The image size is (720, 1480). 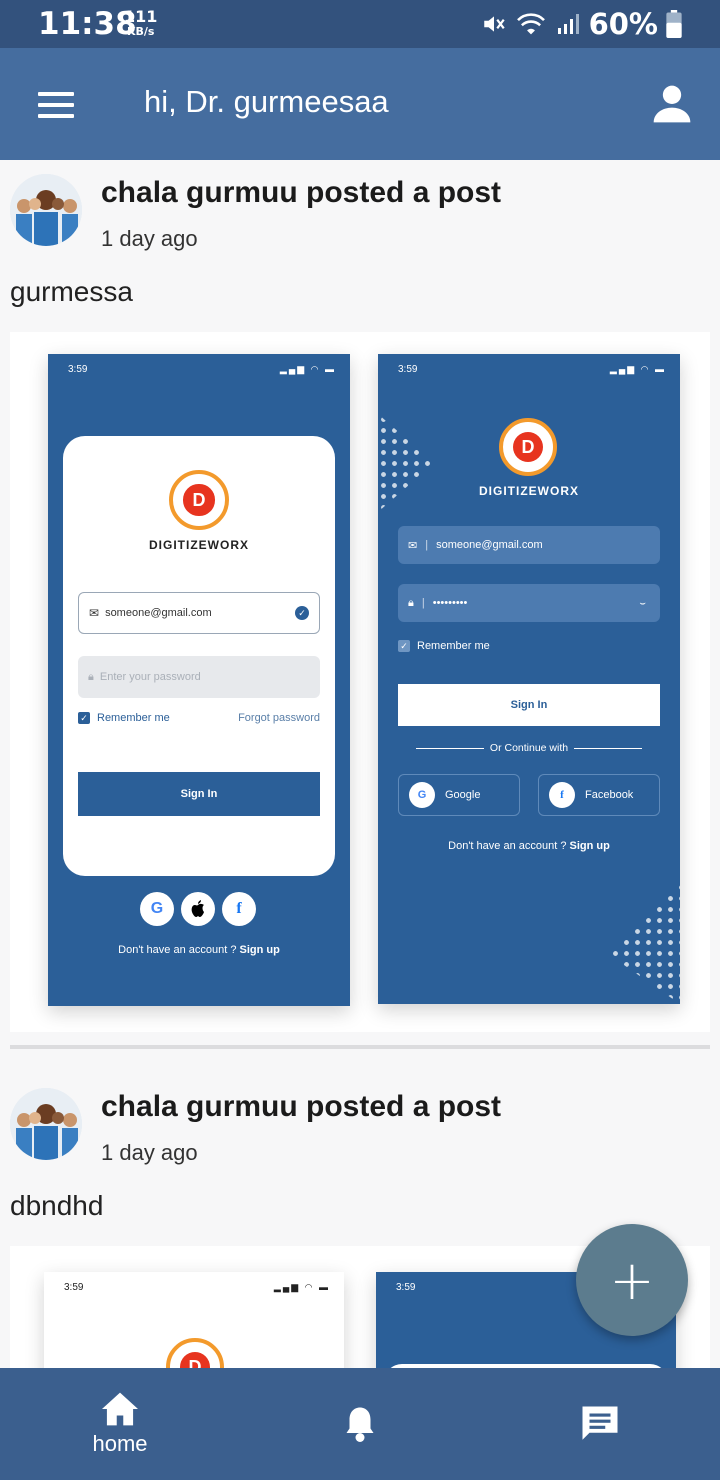 I want to click on password-field: 🔒︎ Enter your password, so click(x=199, y=677).